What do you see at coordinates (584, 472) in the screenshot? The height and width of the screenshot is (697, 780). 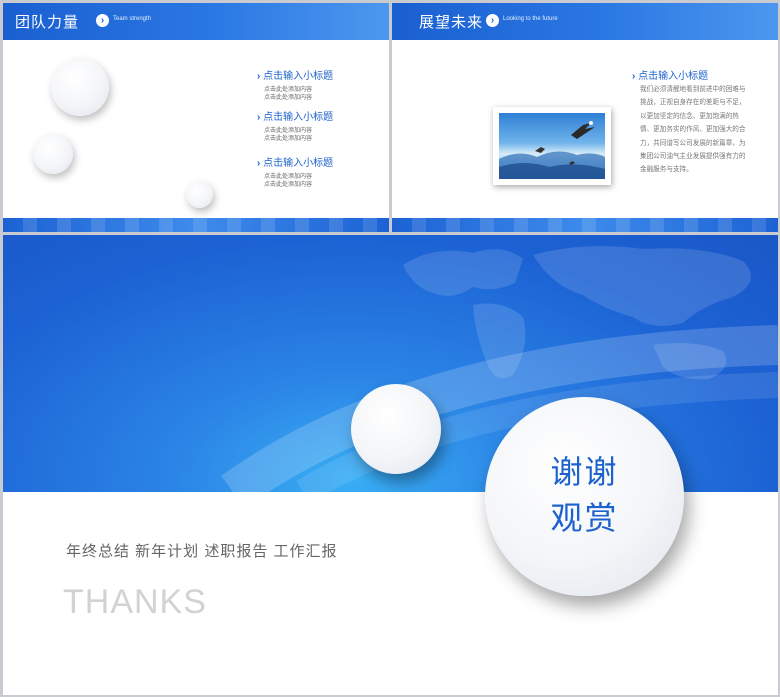 I see `thanks-cn-line1: 谢谢` at bounding box center [584, 472].